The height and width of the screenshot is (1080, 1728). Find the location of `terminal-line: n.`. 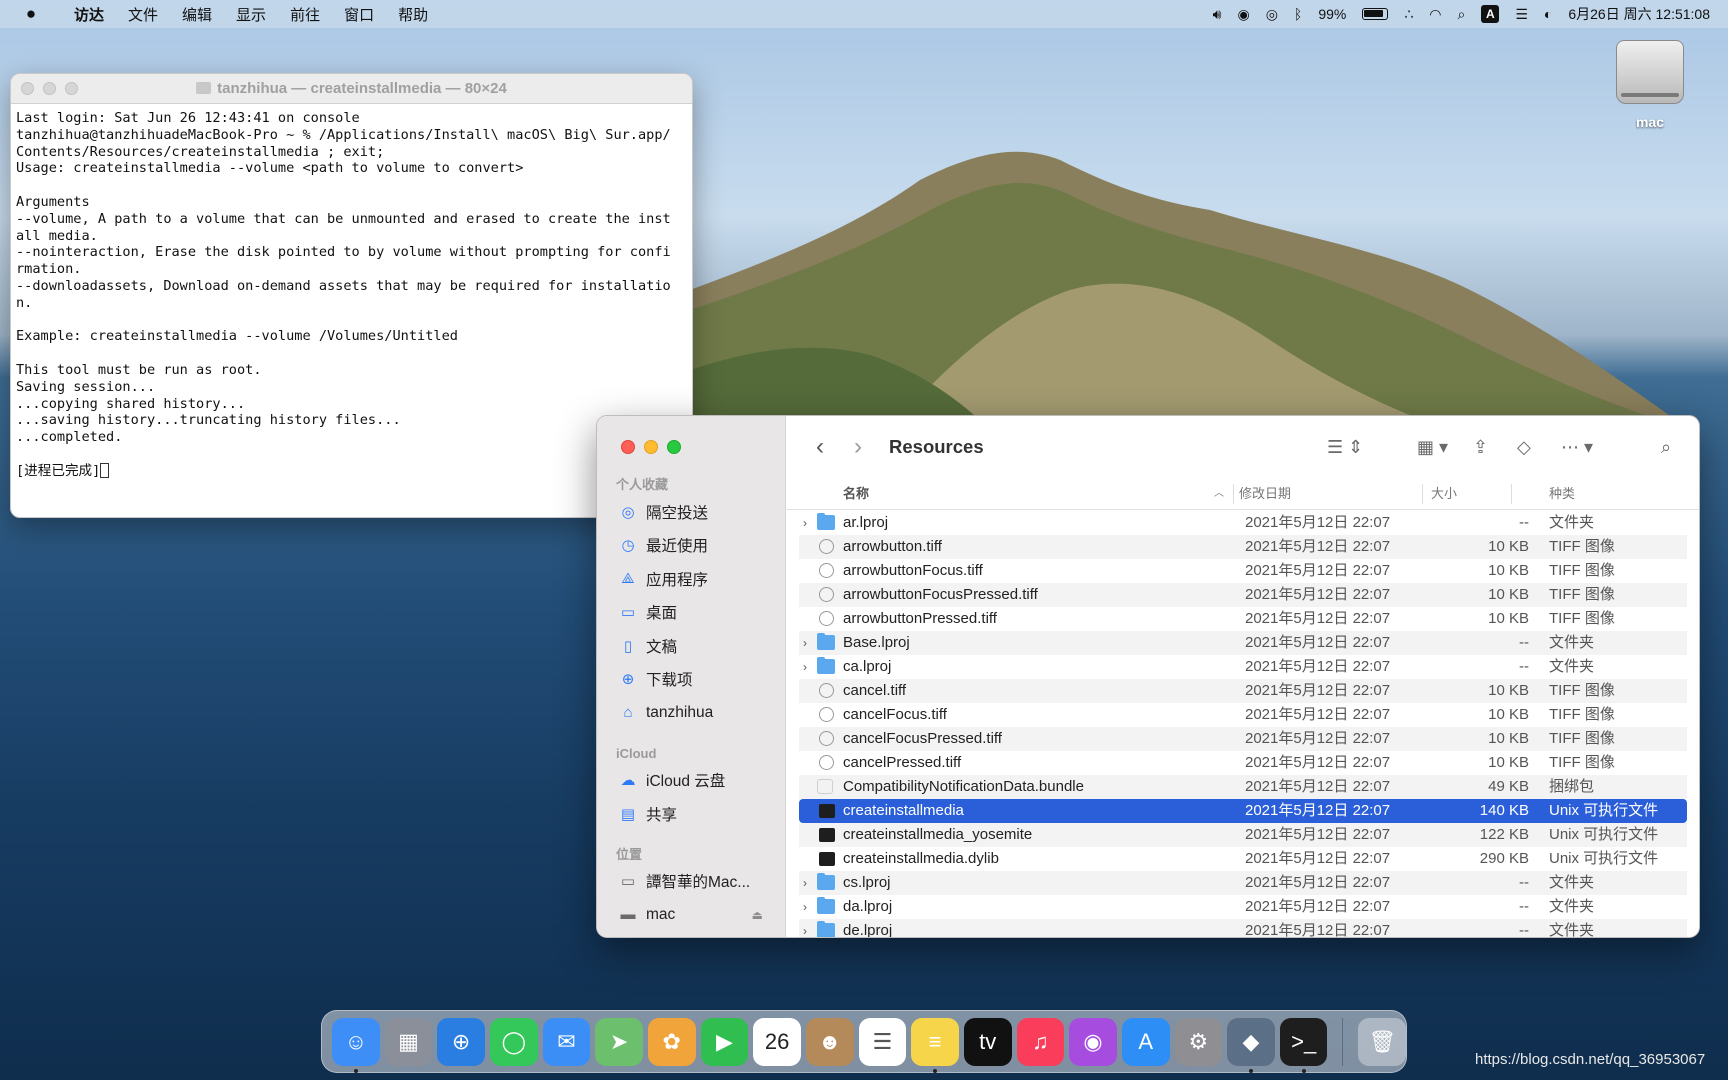

terminal-line: n. is located at coordinates (24, 302).